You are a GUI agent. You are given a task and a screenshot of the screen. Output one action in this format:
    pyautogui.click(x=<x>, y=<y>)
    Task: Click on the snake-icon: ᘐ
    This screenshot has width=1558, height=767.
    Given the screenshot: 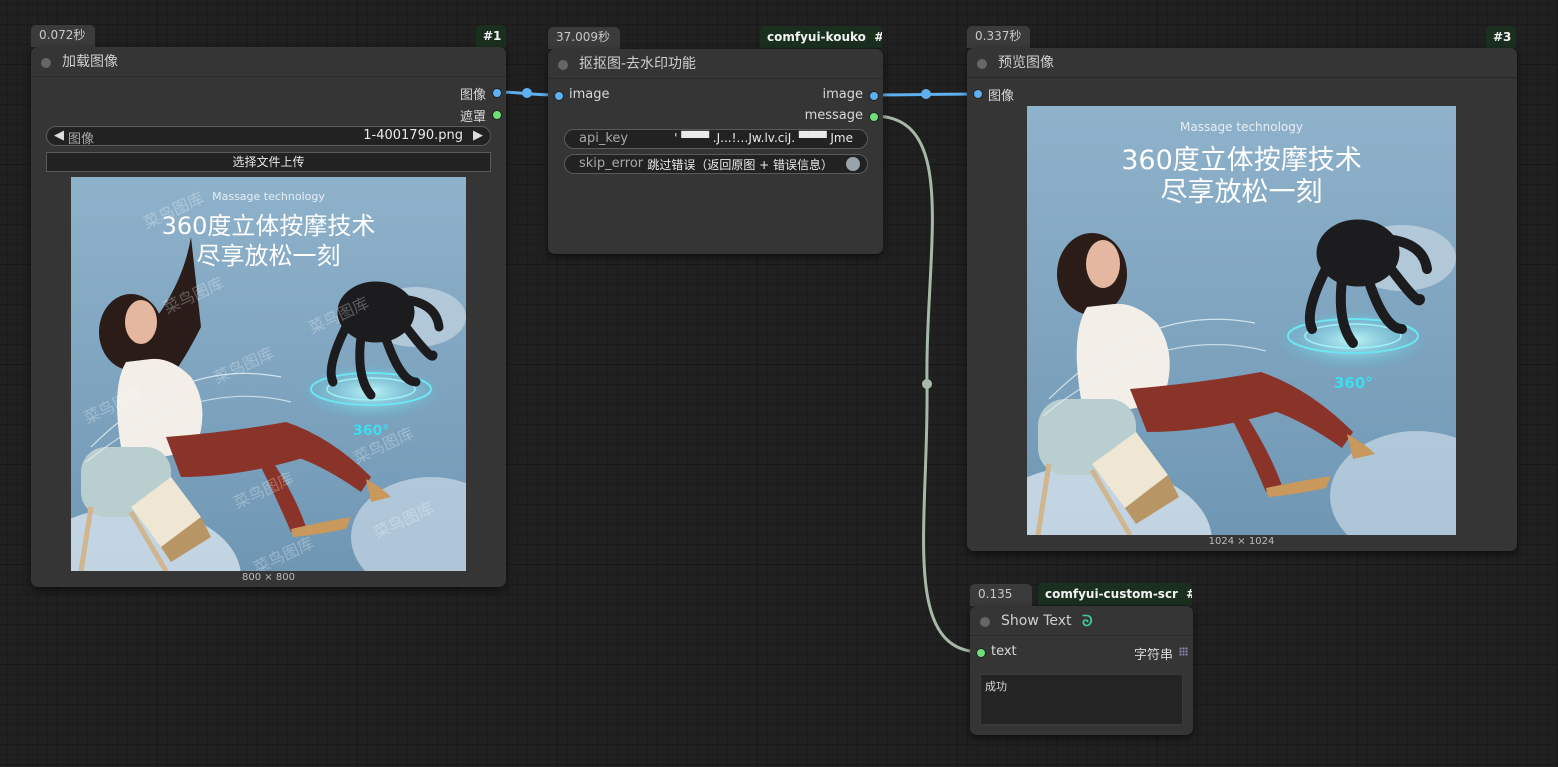 What is the action you would take?
    pyautogui.click(x=1087, y=621)
    